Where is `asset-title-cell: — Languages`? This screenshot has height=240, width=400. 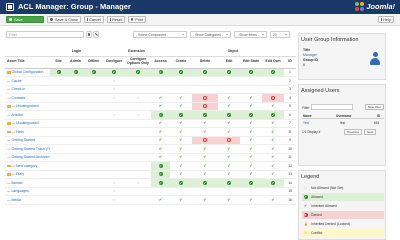
asset-title-cell: — Languages is located at coordinates (27, 191).